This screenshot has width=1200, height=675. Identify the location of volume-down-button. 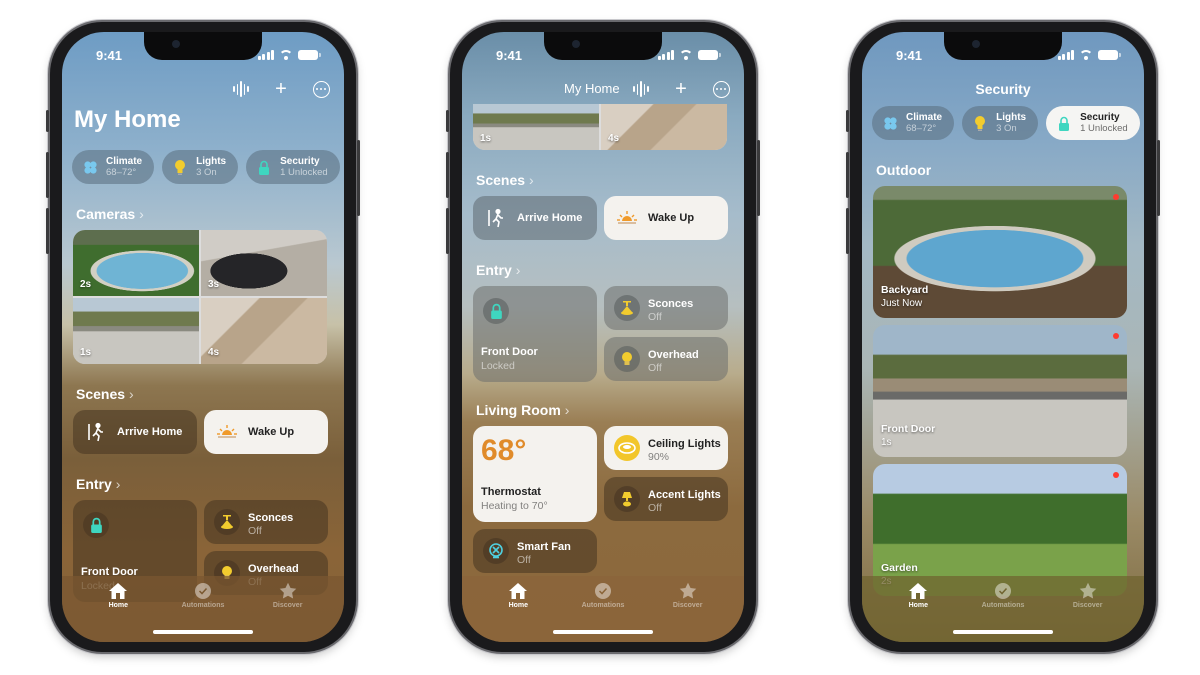
(47, 231).